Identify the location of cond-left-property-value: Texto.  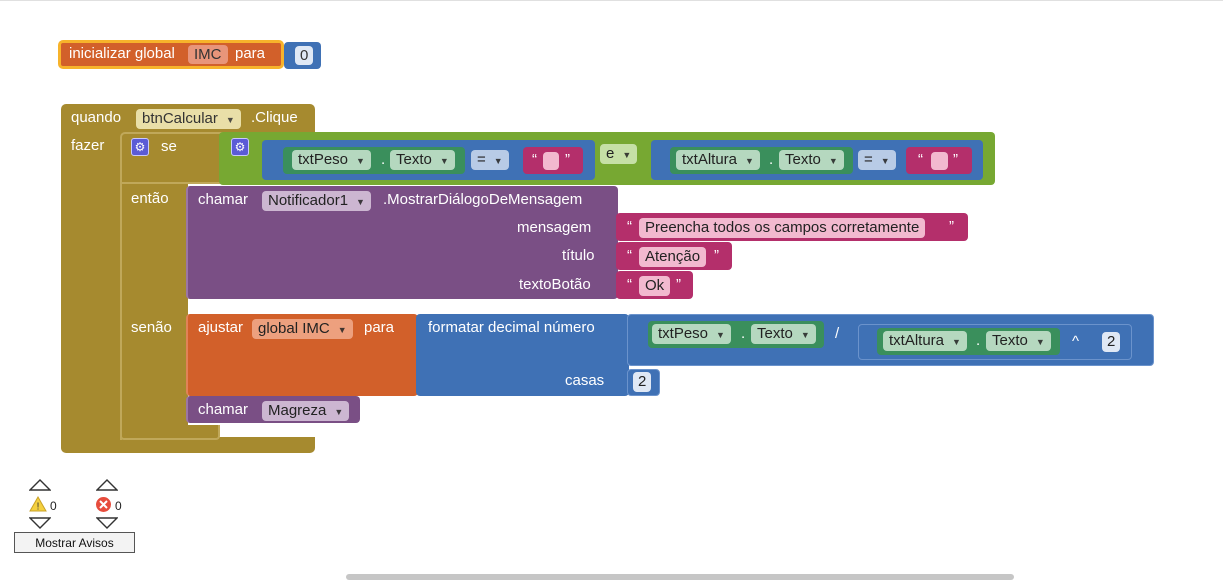
(414, 159).